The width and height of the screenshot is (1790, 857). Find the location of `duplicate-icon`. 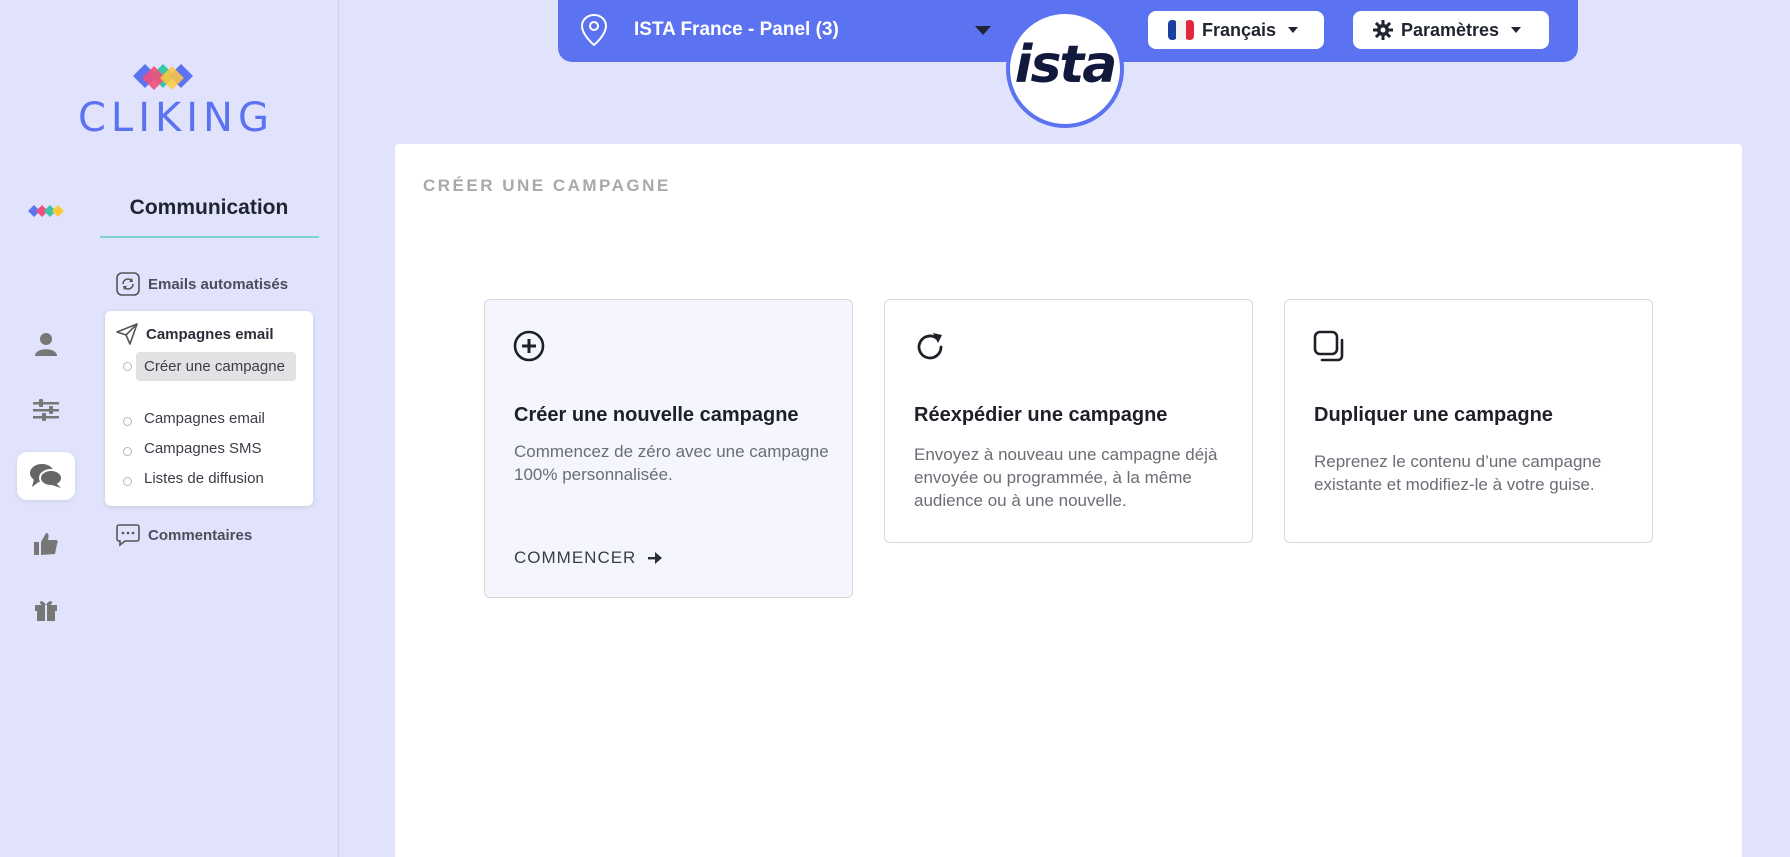

duplicate-icon is located at coordinates (1328, 346).